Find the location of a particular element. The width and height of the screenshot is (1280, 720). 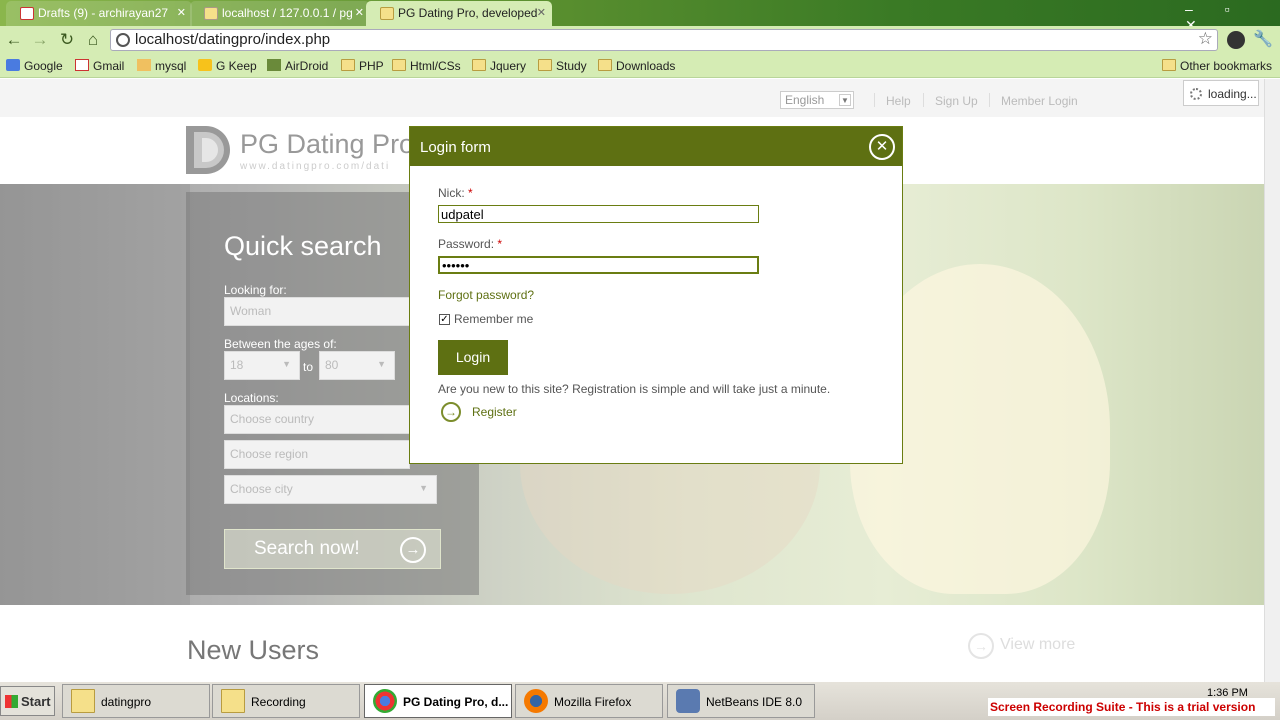

bookmark-gkeep: G Keep is located at coordinates (227, 66).